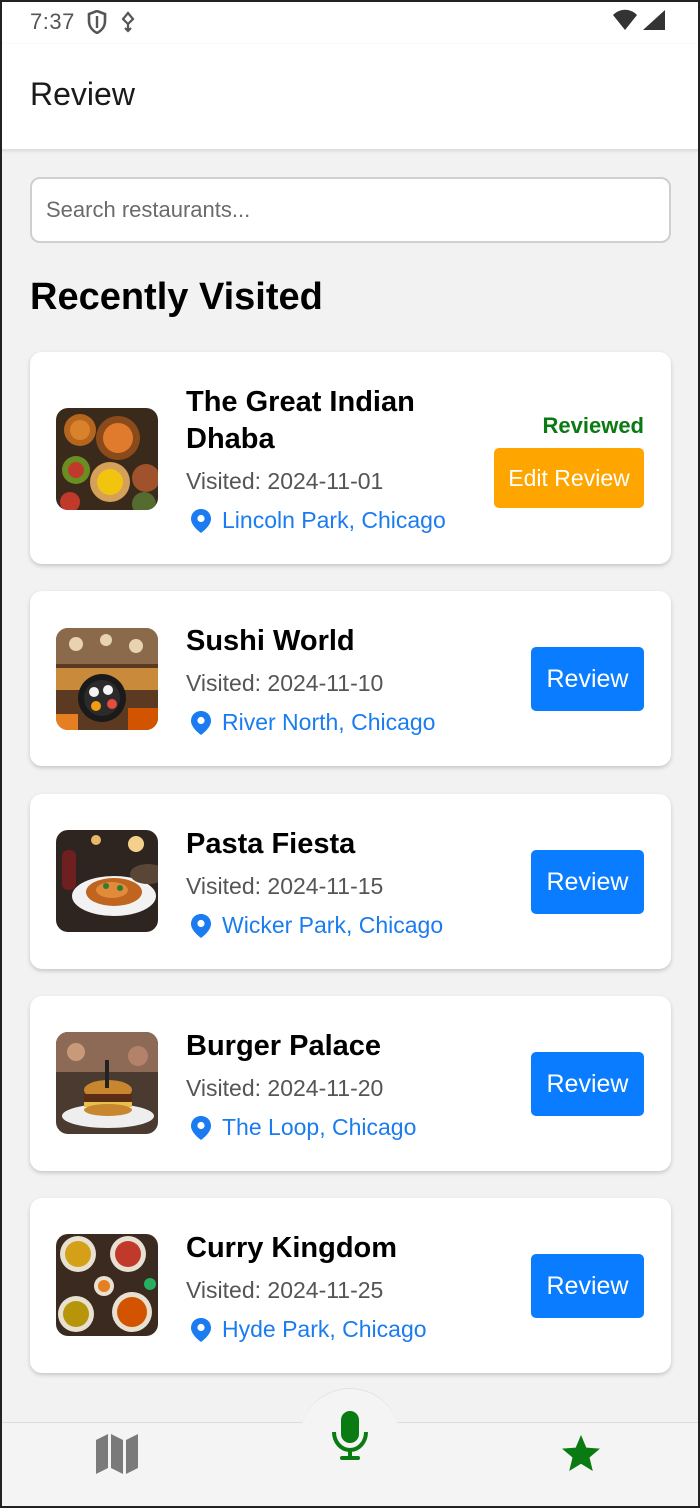 This screenshot has width=700, height=1508. What do you see at coordinates (319, 1127) in the screenshot?
I see `location-text: The Loop, Chicago` at bounding box center [319, 1127].